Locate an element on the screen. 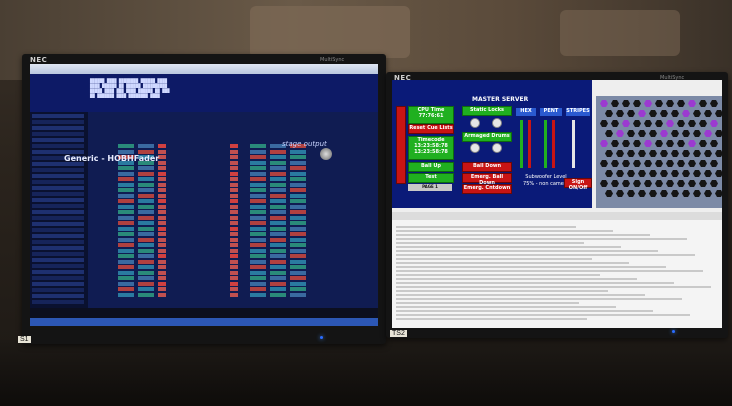  emergency-ball-down-button: Emerg. Ball Down is located at coordinates (487, 179).